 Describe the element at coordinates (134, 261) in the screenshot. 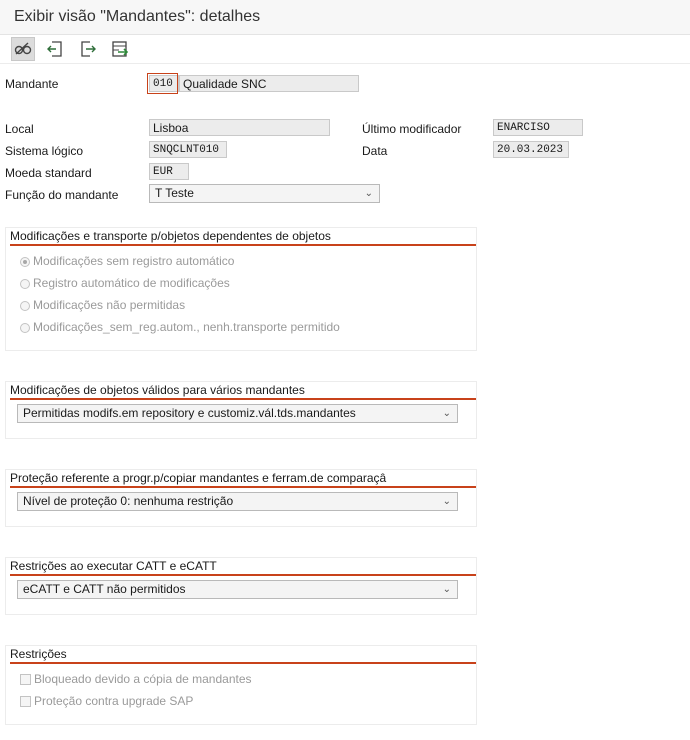

I see `radio-option-label: Modificações sem registro automático` at that location.